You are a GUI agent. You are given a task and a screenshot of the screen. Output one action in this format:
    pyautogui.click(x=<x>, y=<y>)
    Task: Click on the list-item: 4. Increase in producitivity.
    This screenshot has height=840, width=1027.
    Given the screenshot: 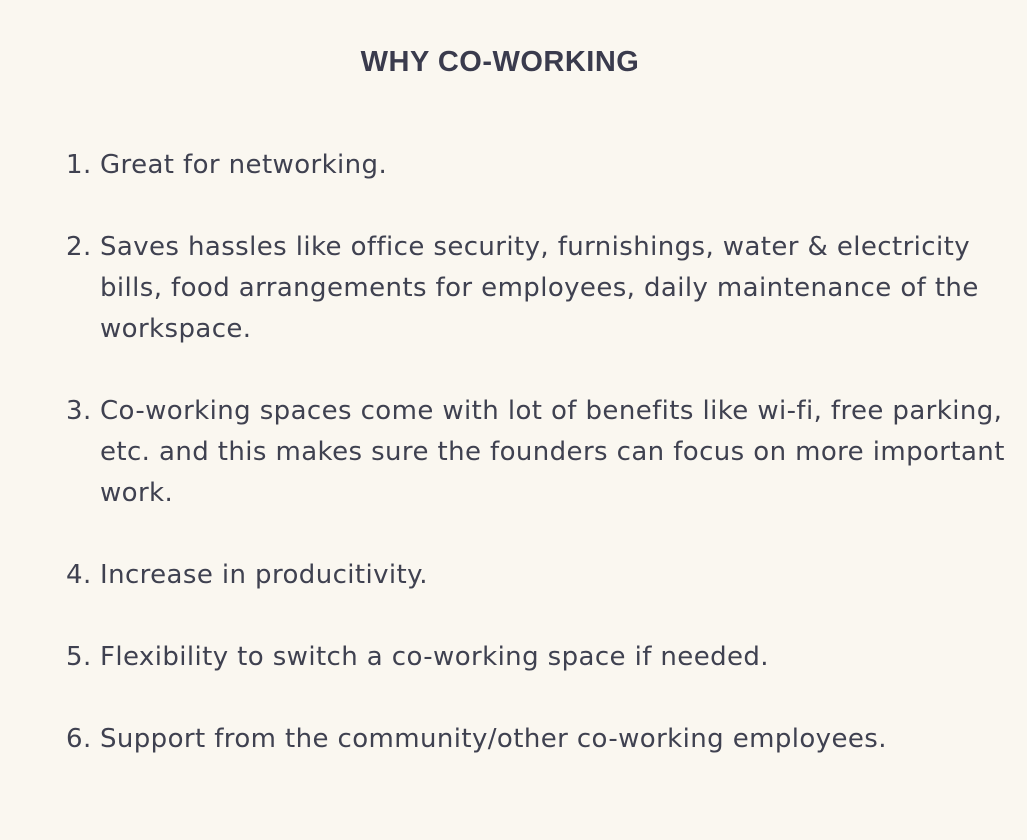 What is the action you would take?
    pyautogui.click(x=538, y=575)
    